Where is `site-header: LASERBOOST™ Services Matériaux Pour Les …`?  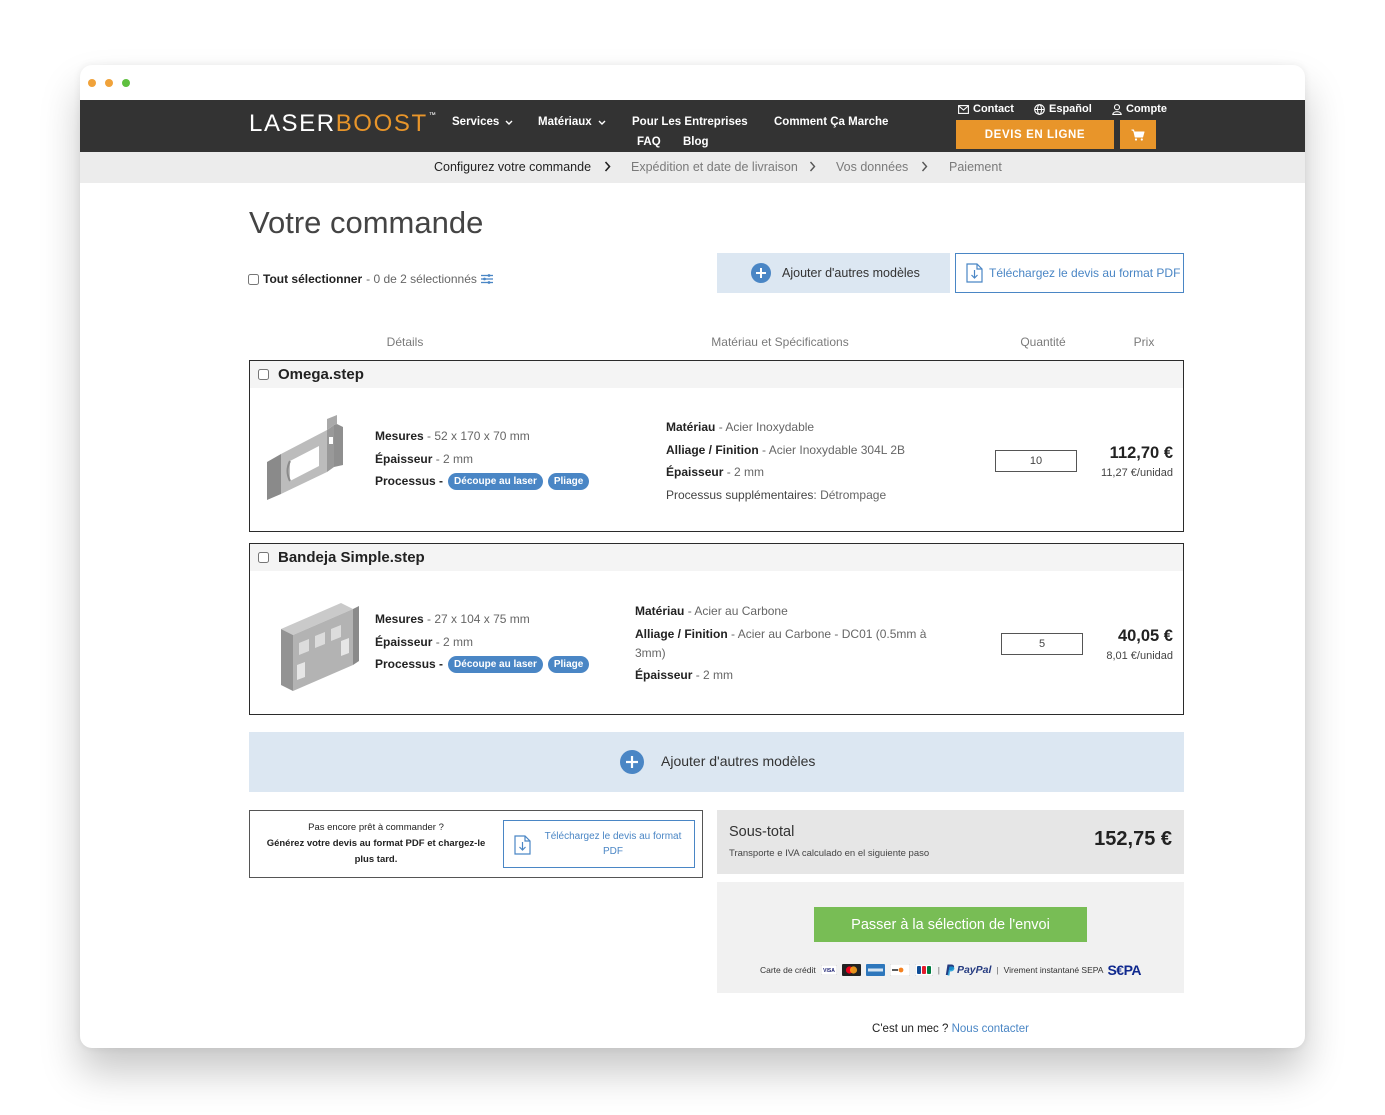 site-header: LASERBOOST™ Services Matériaux Pour Les … is located at coordinates (692, 126).